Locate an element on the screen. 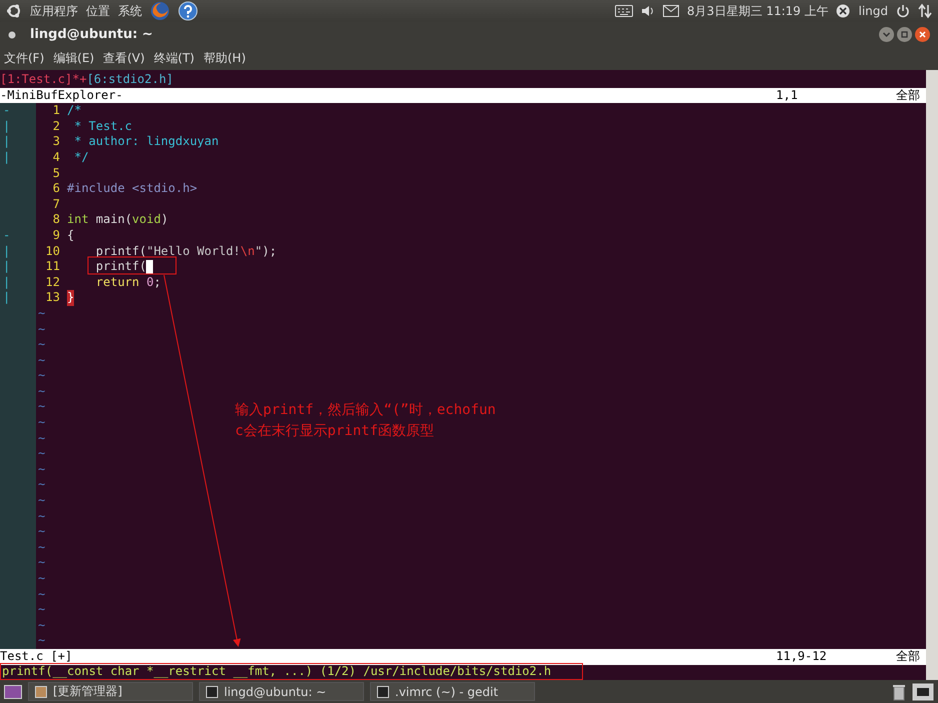 This screenshot has height=703, width=938. line-number: 2 is located at coordinates (56, 126).